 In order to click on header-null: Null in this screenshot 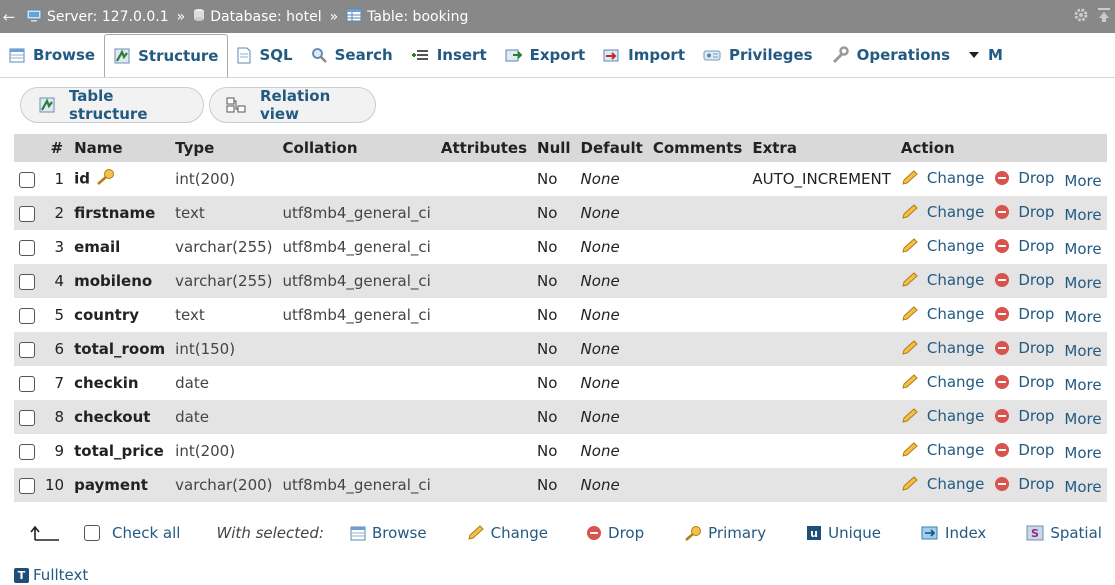, I will do `click(554, 148)`.